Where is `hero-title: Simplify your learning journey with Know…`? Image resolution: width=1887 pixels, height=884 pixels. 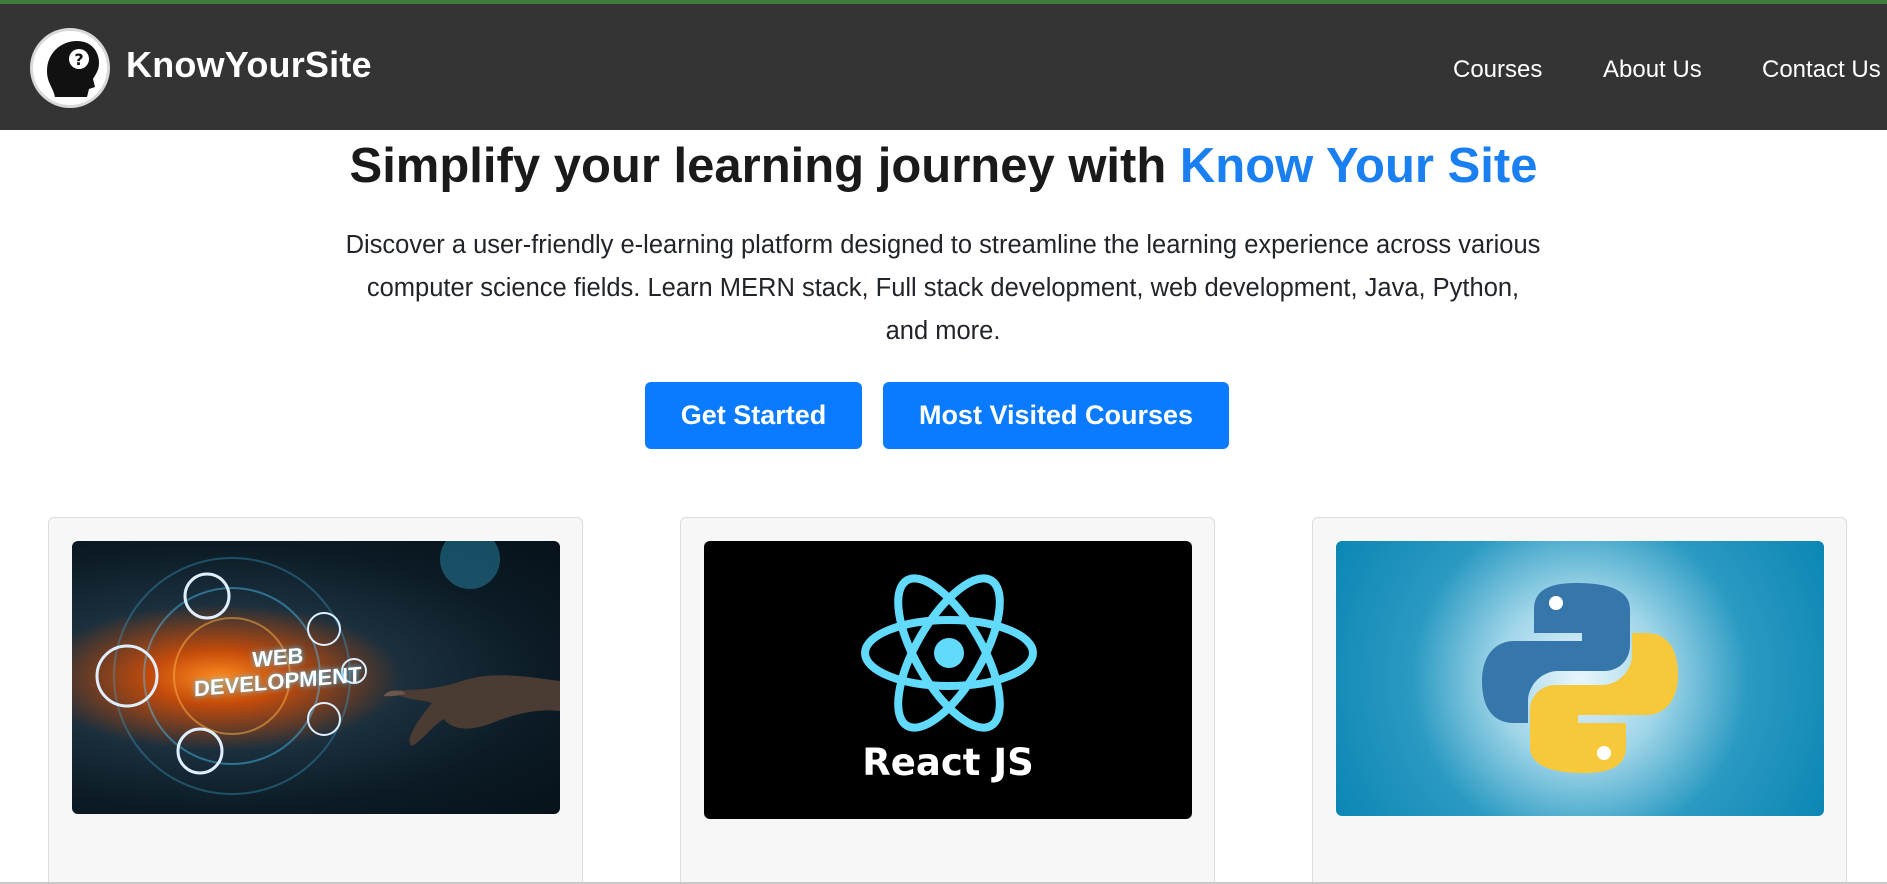
hero-title: Simplify your learning journey with Know… is located at coordinates (943, 166).